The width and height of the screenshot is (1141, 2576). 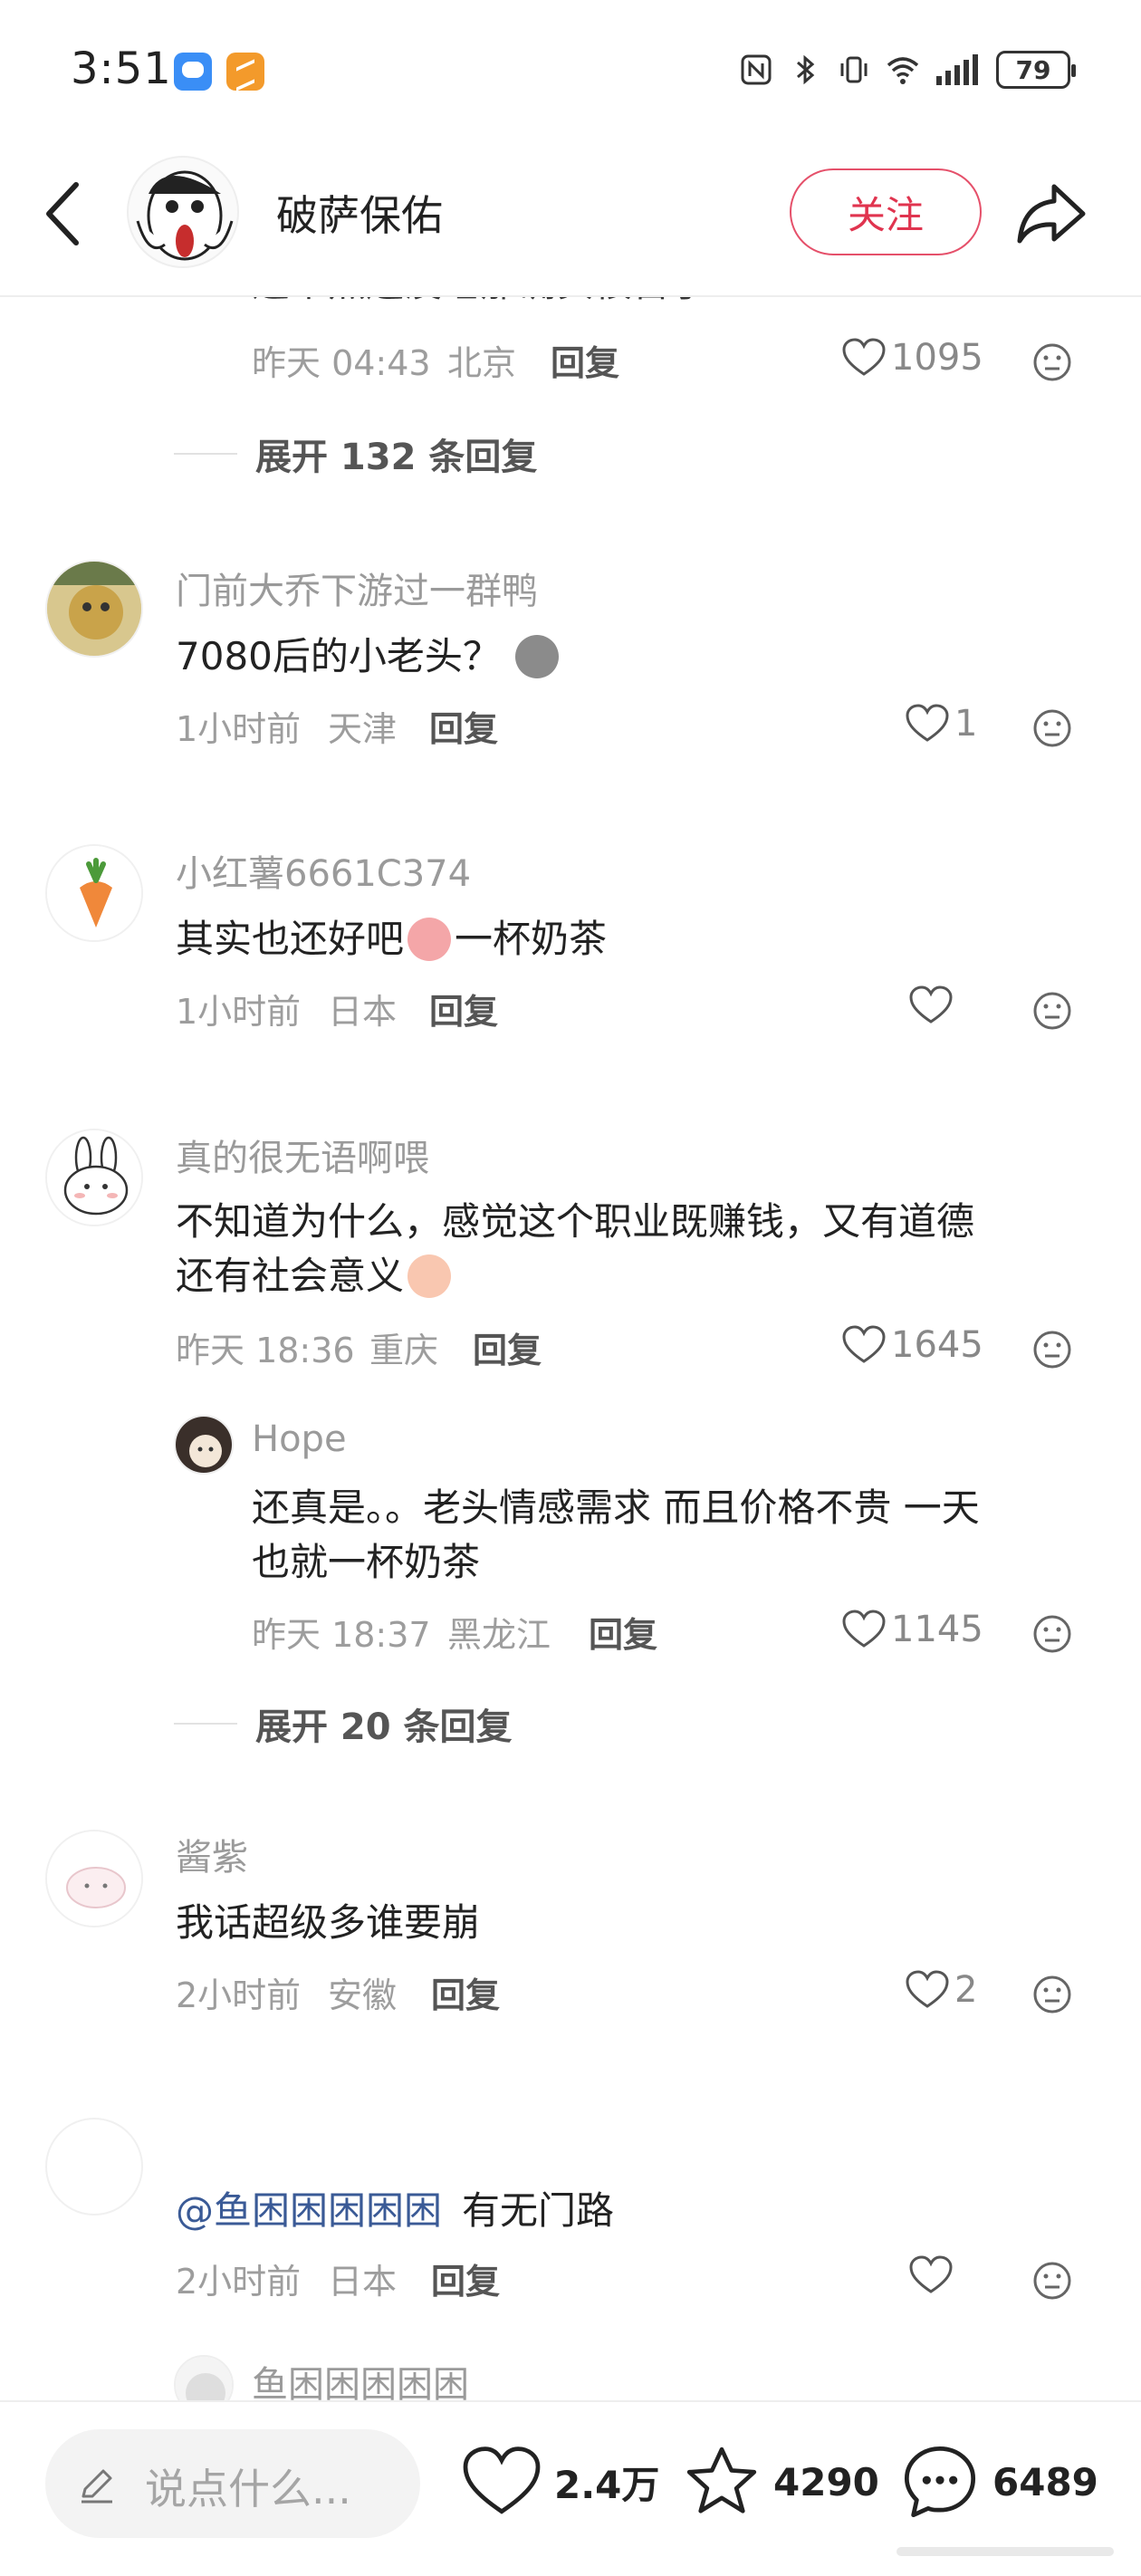 I want to click on comment-text: 7080后的小老头？, so click(x=338, y=656).